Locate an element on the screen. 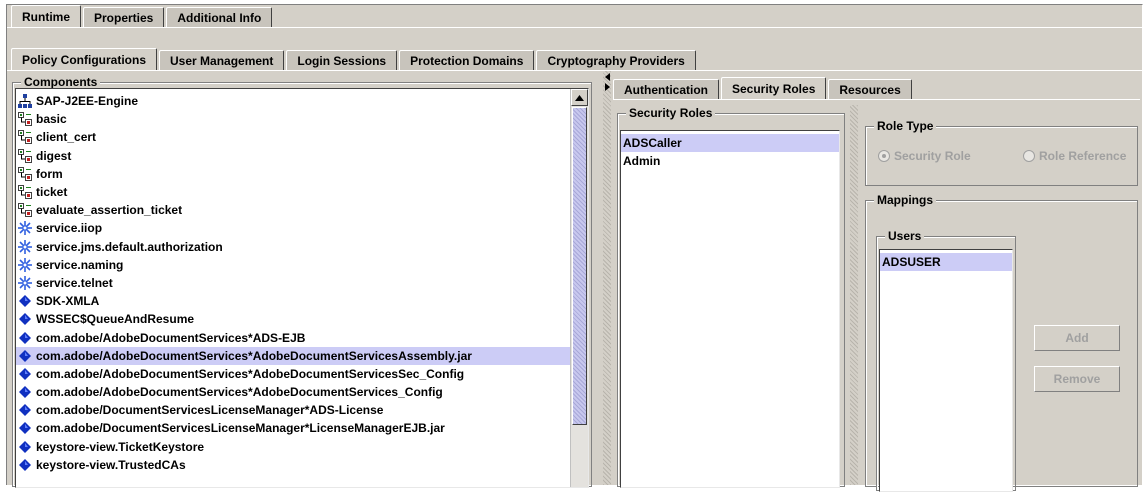 The height and width of the screenshot is (492, 1147). mappings-title: Mappings is located at coordinates (905, 200).